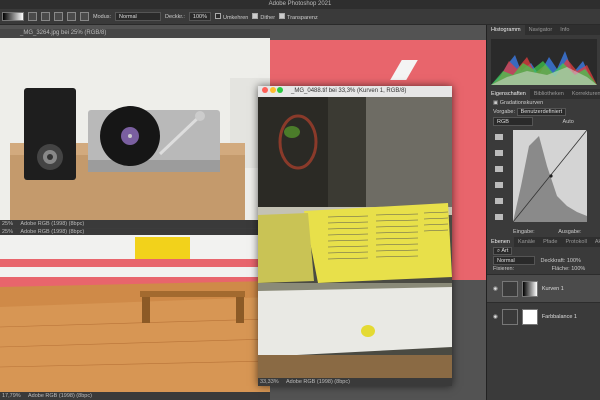  I want to click on mode-select: Normal, so click(138, 16).